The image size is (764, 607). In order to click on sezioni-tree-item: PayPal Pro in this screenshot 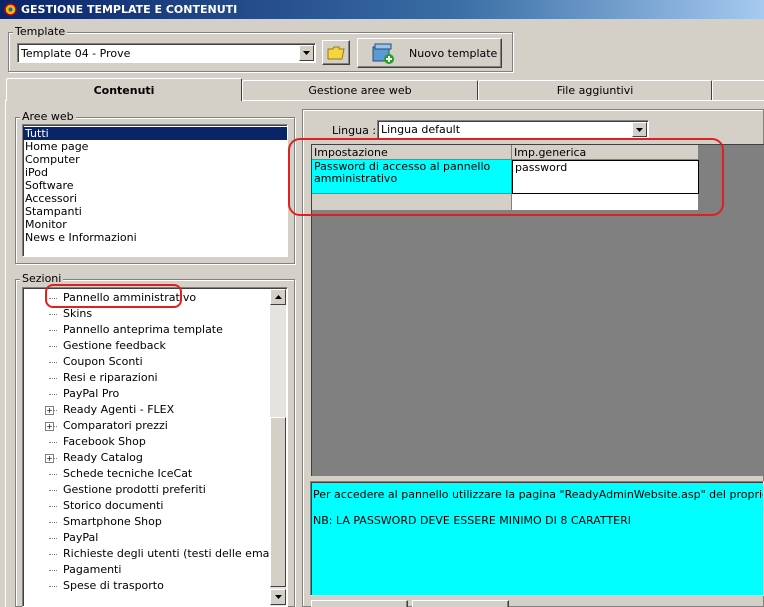, I will do `click(147, 394)`.